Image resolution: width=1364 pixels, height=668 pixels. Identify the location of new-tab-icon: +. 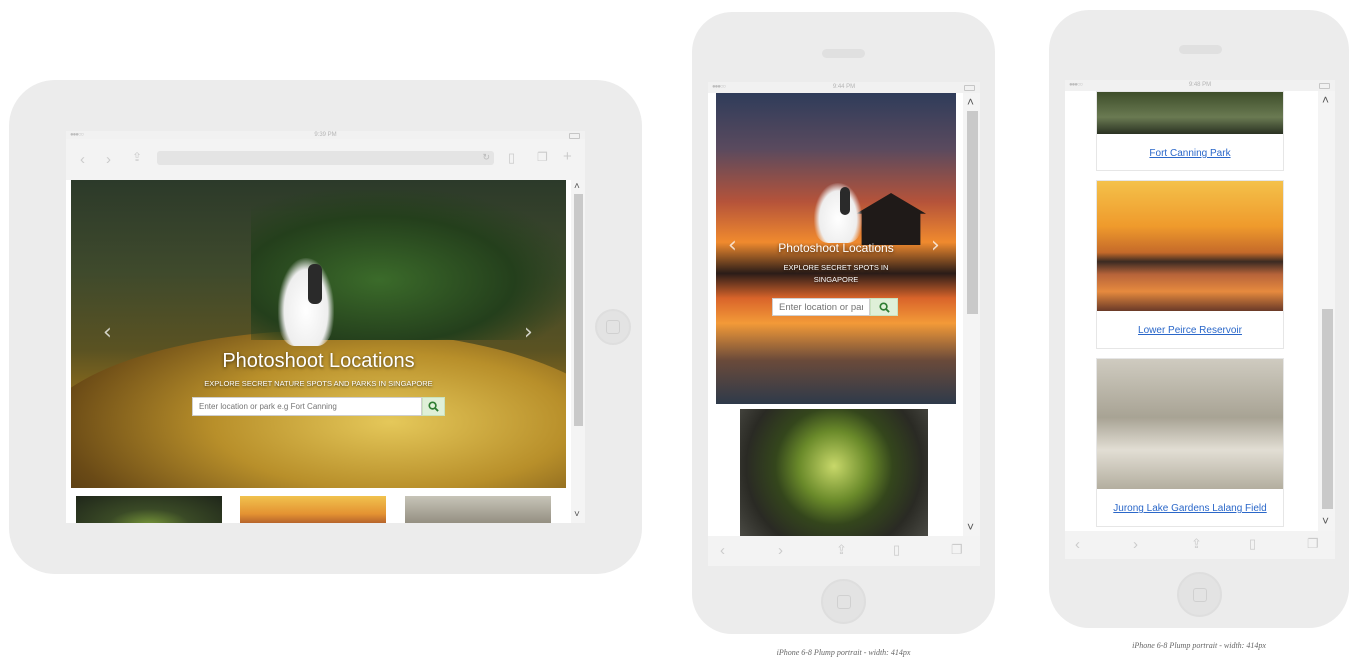
(567, 156).